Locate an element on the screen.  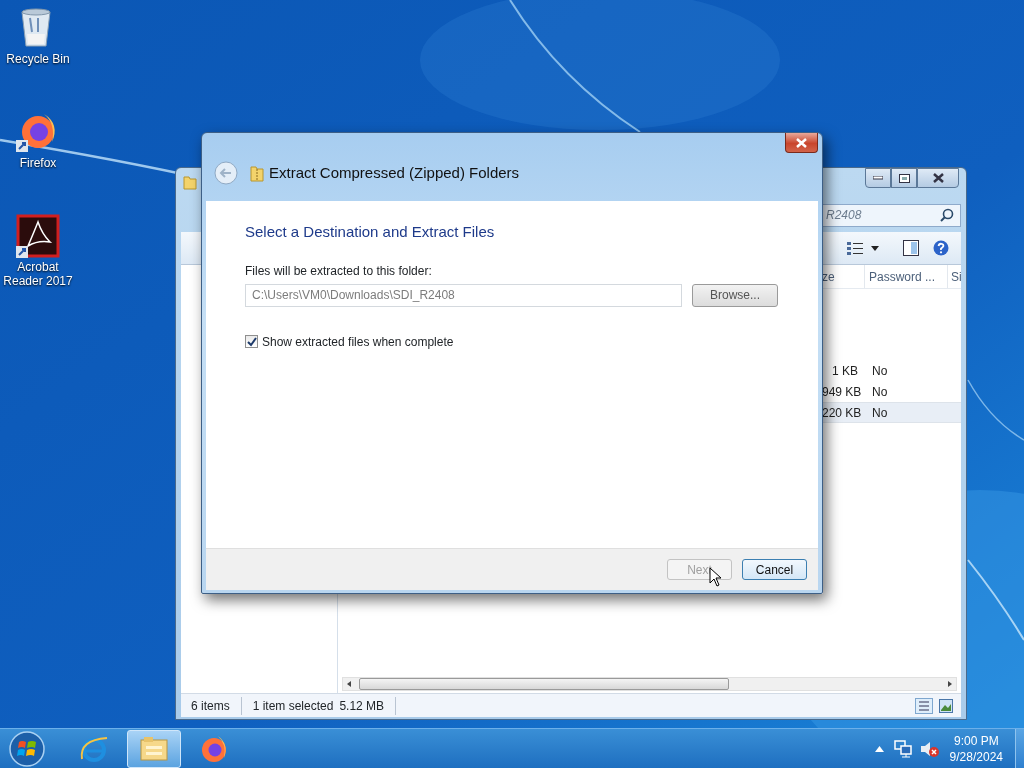
taskbar-button is located at coordinates (154, 748).